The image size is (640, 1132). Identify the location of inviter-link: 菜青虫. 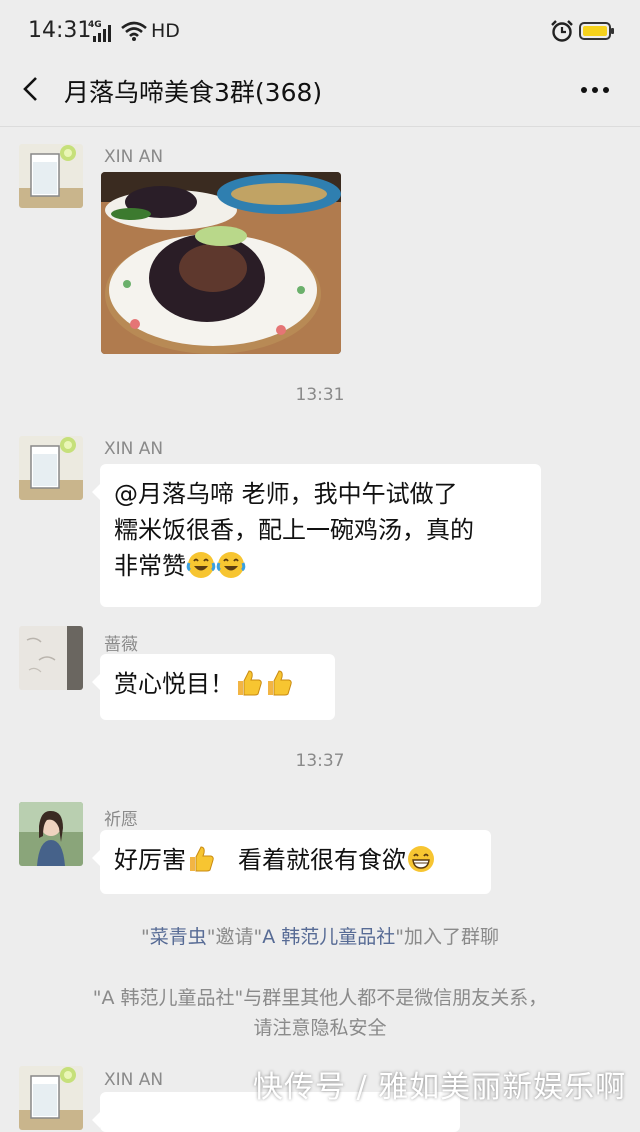
(178, 937).